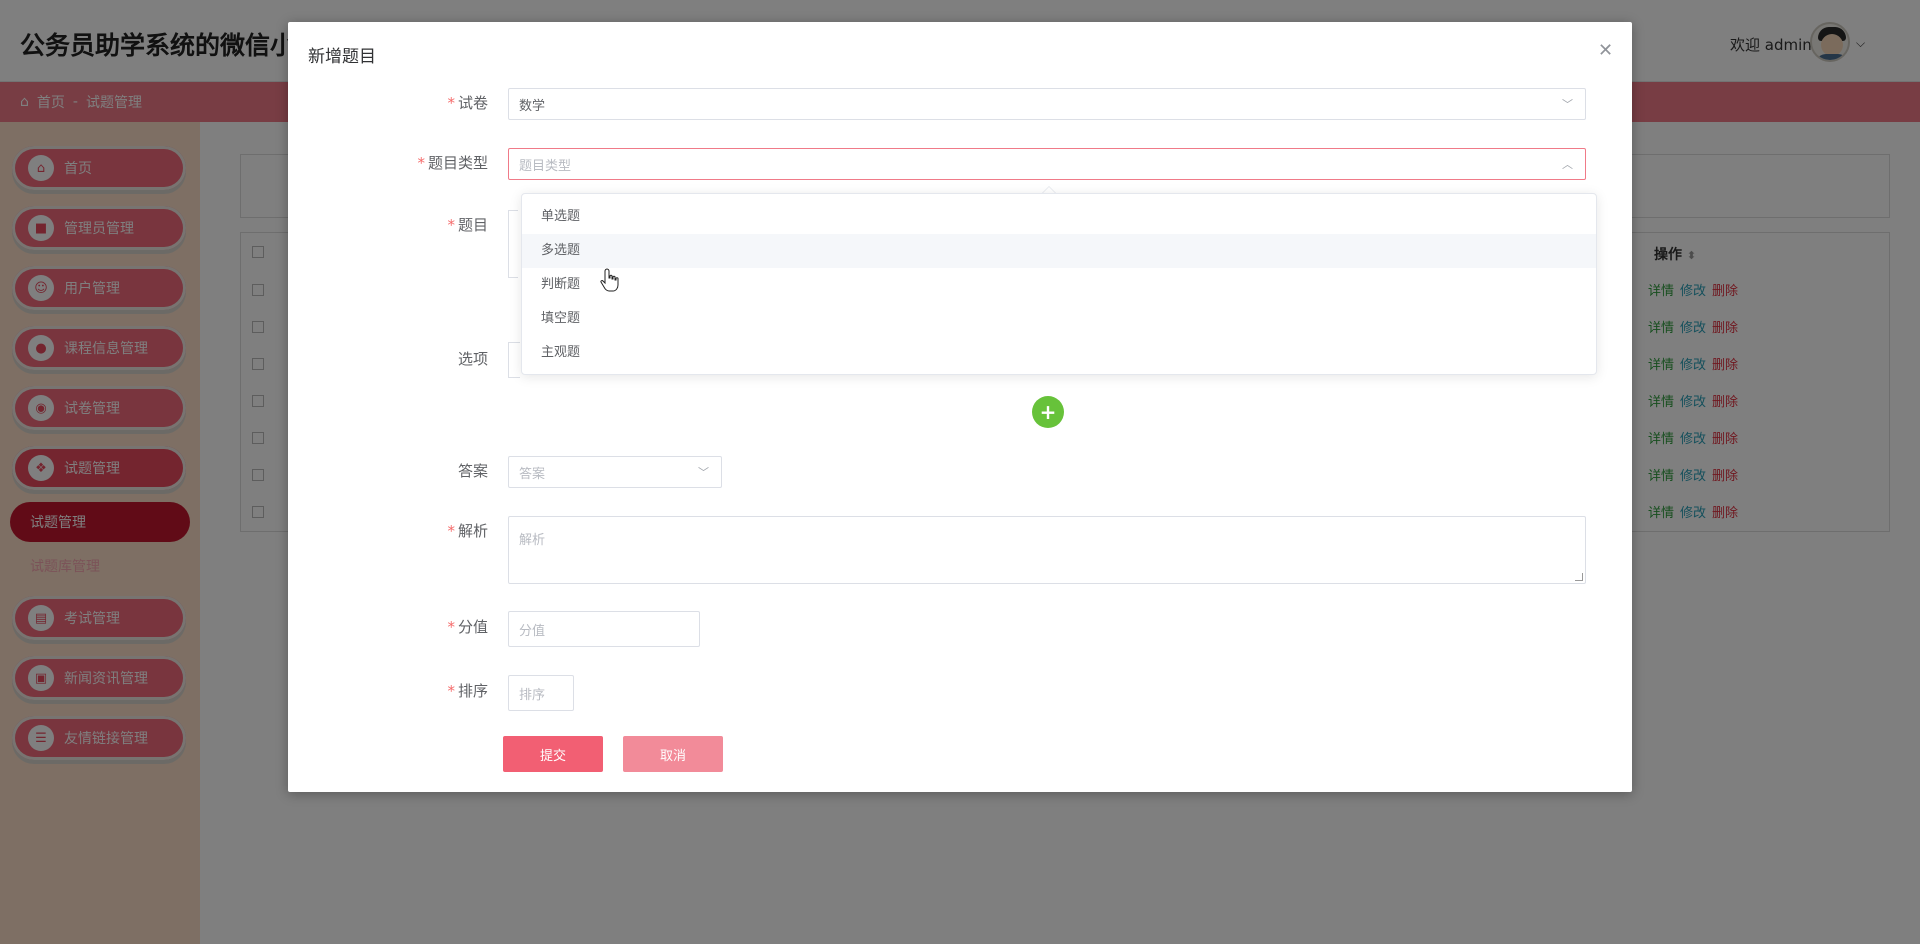 This screenshot has height=944, width=1920. I want to click on order-label: * 排序, so click(388, 690).